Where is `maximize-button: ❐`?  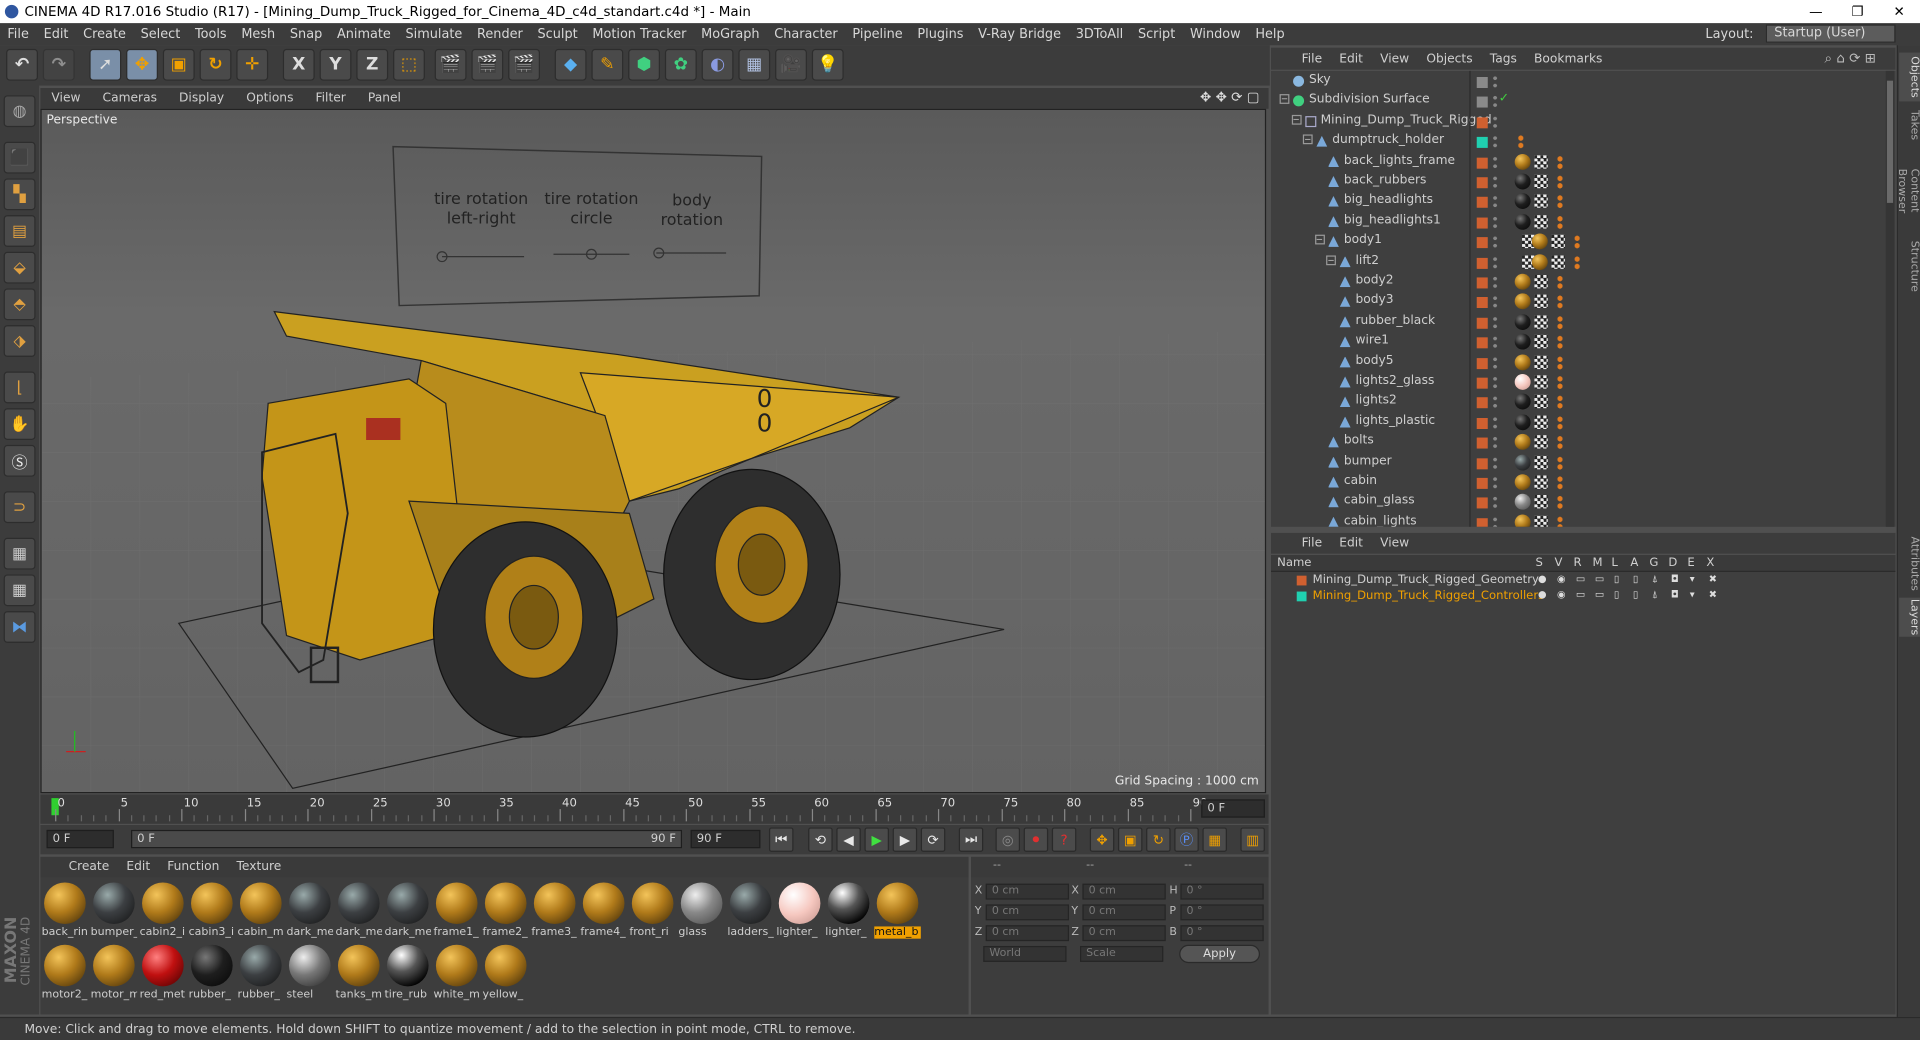
maximize-button: ❐ is located at coordinates (1858, 11).